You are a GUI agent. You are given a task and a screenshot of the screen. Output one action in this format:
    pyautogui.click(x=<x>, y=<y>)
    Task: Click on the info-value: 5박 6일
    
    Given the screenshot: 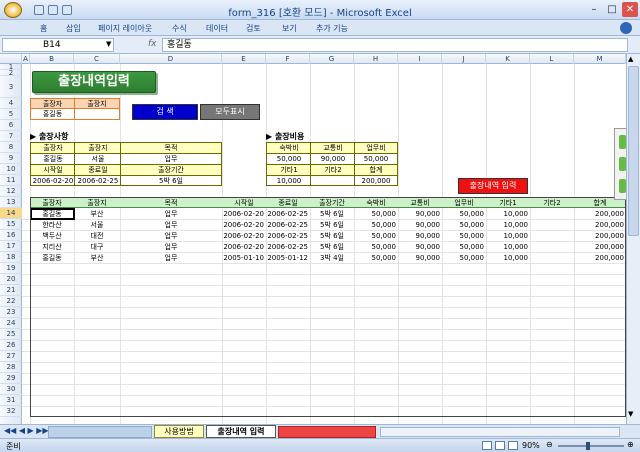 What is the action you would take?
    pyautogui.click(x=171, y=181)
    